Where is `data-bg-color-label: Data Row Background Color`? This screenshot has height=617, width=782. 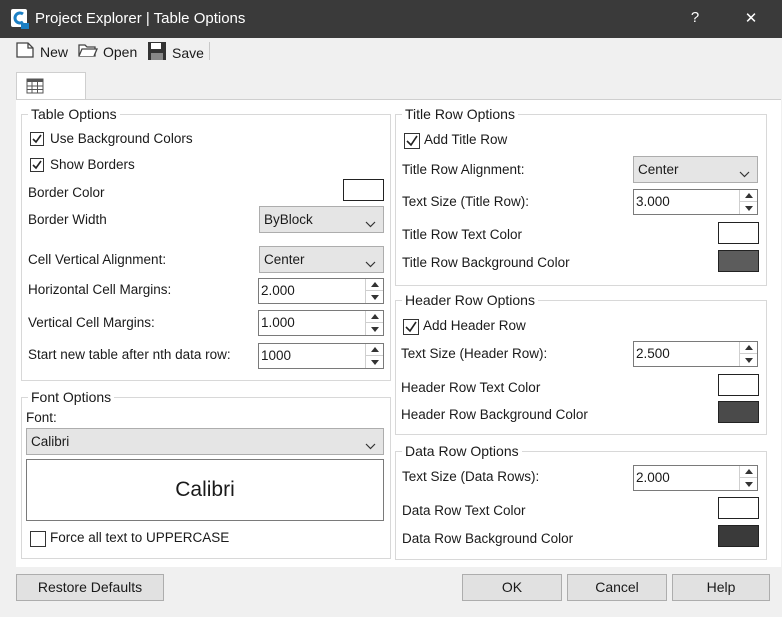 data-bg-color-label: Data Row Background Color is located at coordinates (488, 538).